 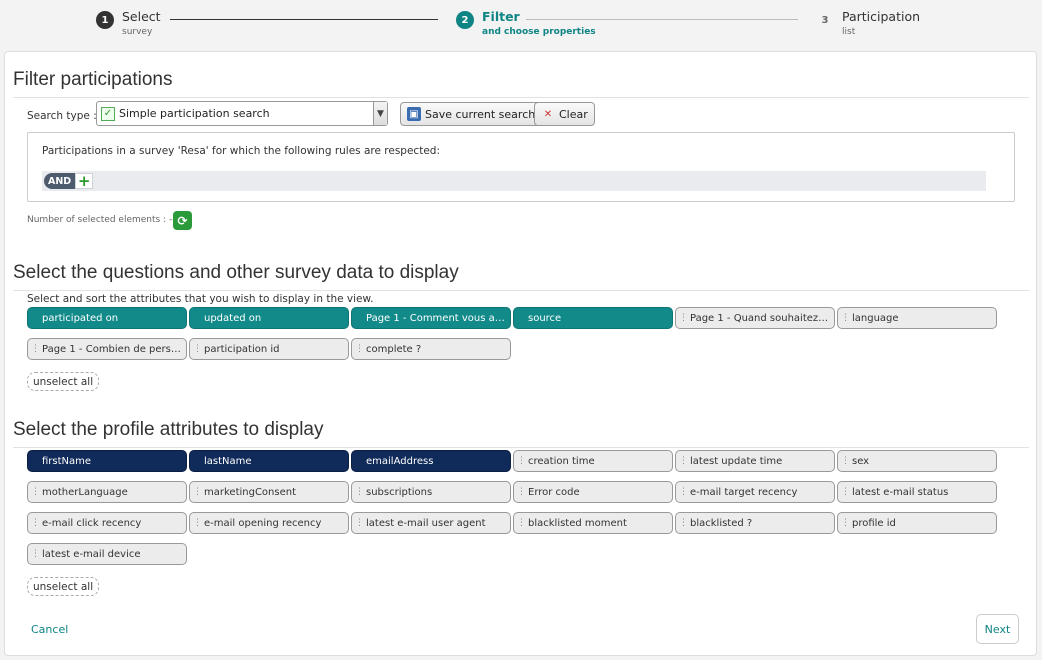 I want to click on clear-button: ✕ Clear, so click(x=564, y=114).